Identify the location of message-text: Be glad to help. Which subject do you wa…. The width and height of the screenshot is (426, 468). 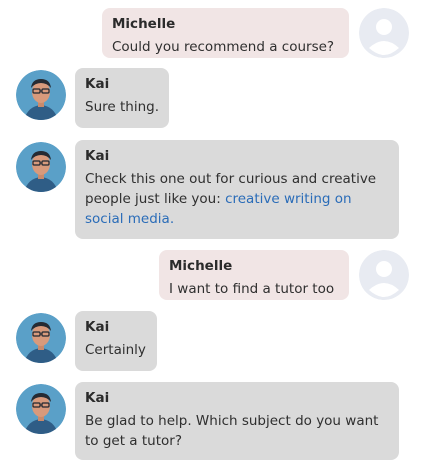
(232, 431).